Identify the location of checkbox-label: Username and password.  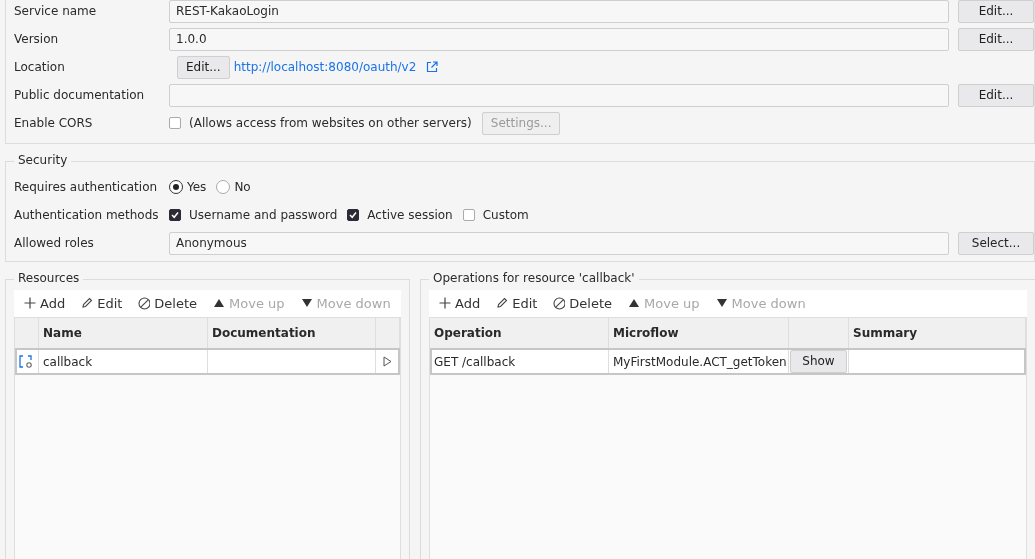
(263, 215).